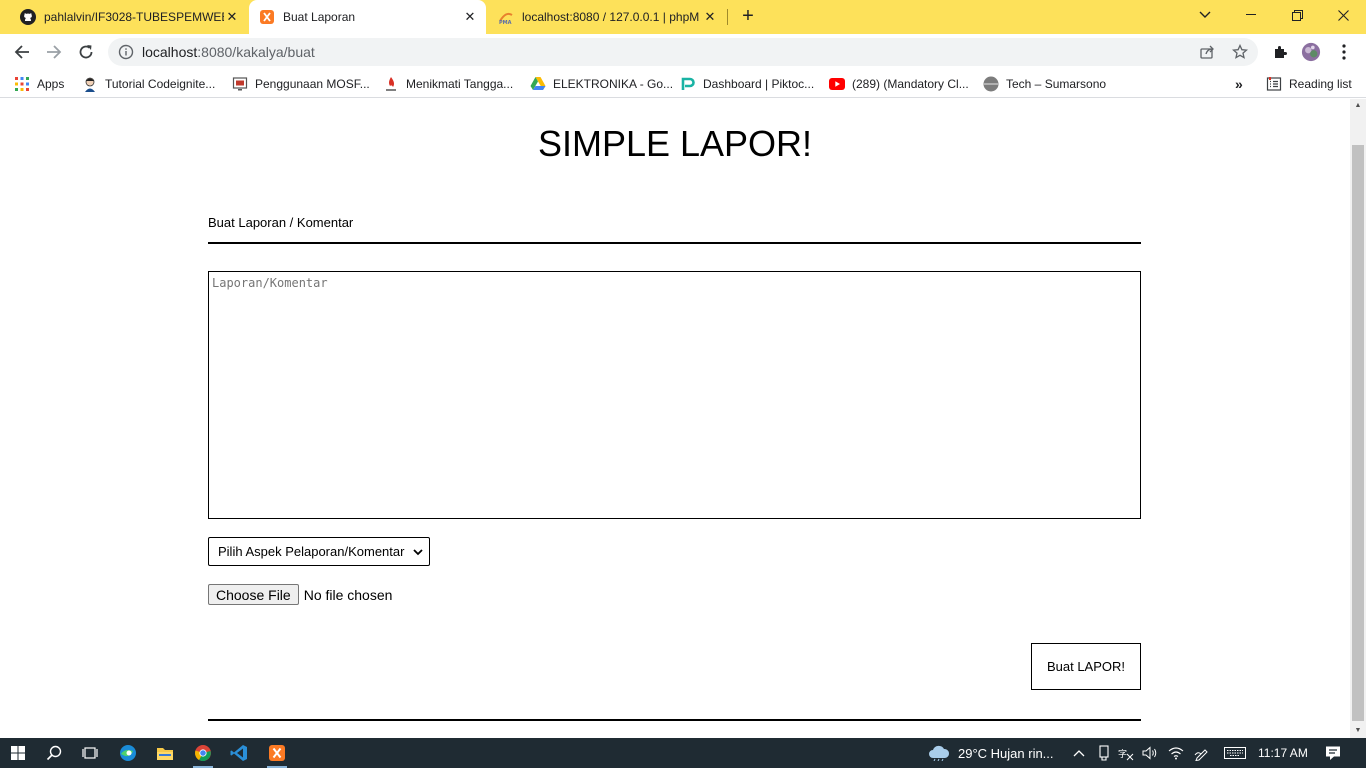  I want to click on person-avatar-icon, so click(90, 84).